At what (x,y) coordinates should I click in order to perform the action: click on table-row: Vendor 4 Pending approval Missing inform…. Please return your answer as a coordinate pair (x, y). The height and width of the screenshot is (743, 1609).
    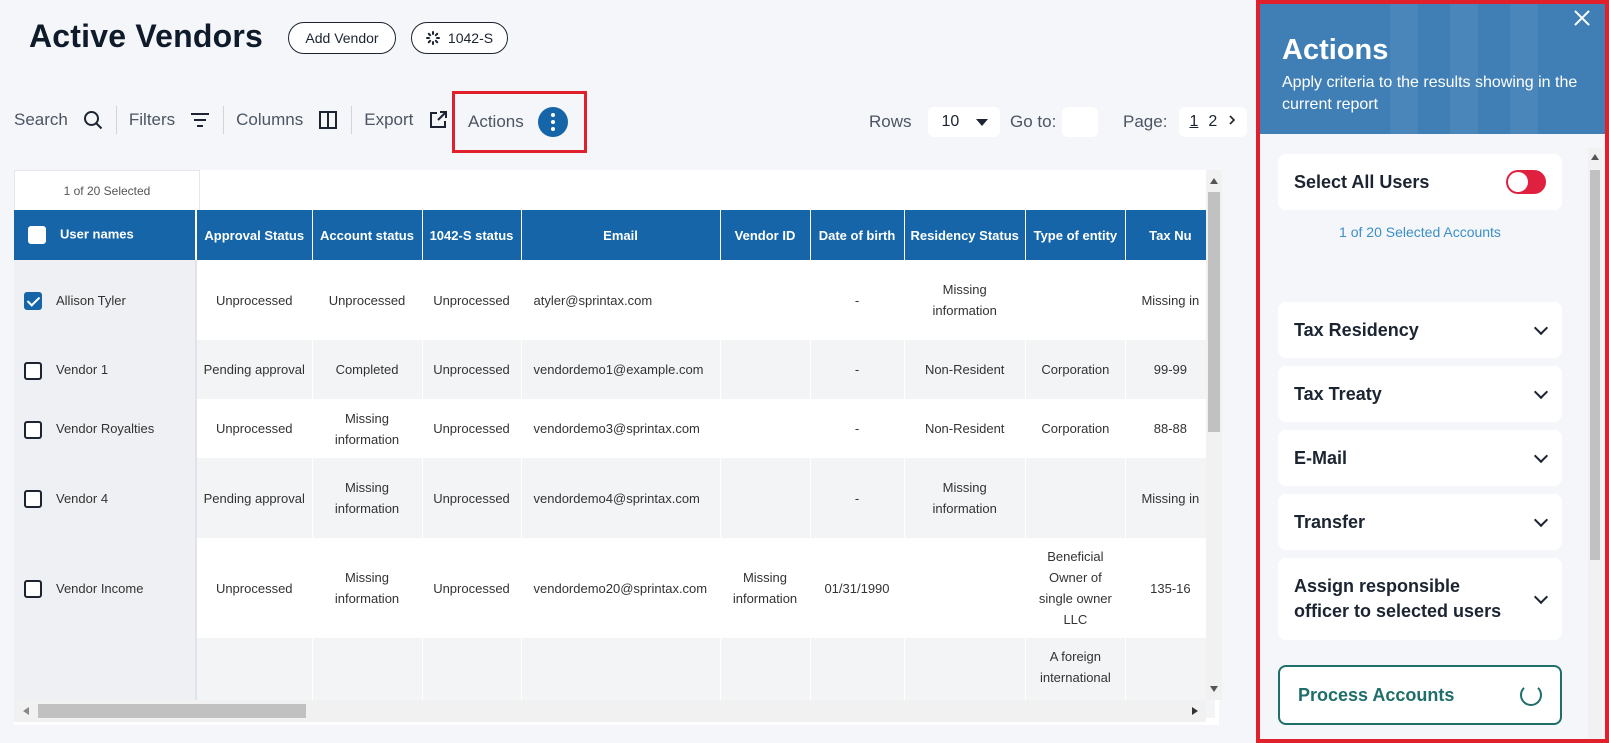
    Looking at the image, I should click on (615, 498).